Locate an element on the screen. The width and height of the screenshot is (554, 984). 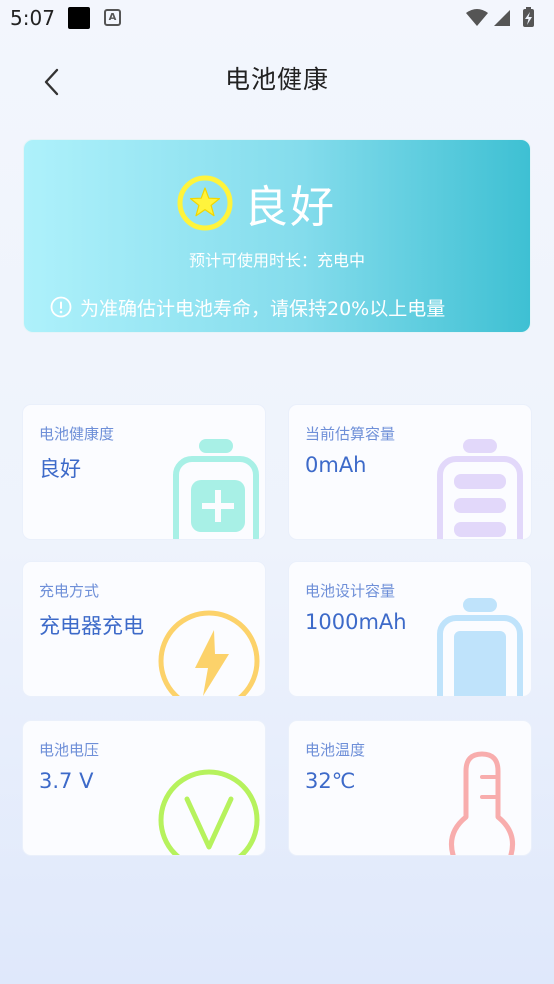
card-value: 32℃ is located at coordinates (330, 781).